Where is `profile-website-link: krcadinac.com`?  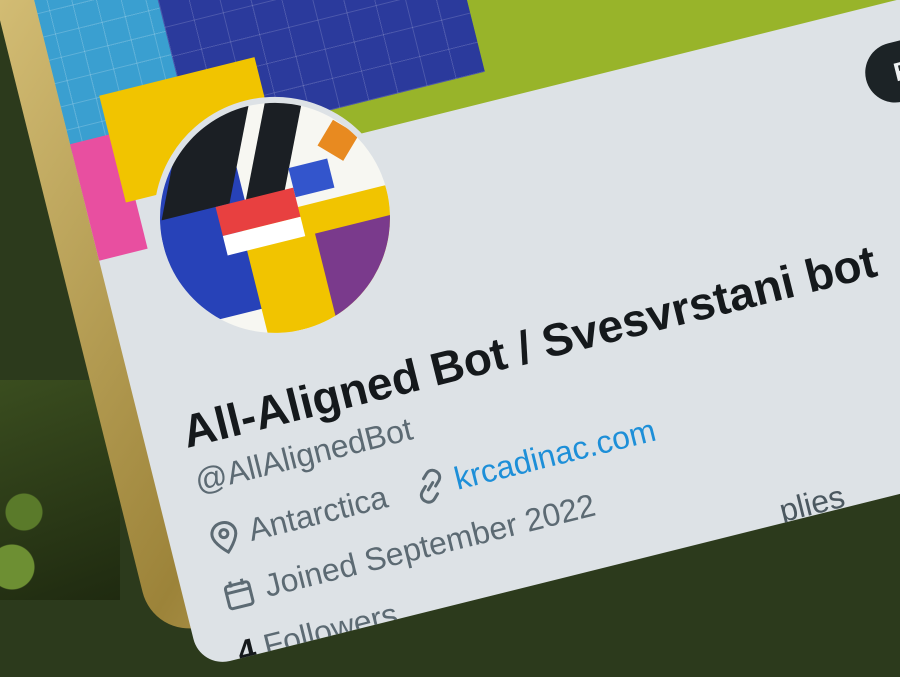 profile-website-link: krcadinac.com is located at coordinates (554, 455).